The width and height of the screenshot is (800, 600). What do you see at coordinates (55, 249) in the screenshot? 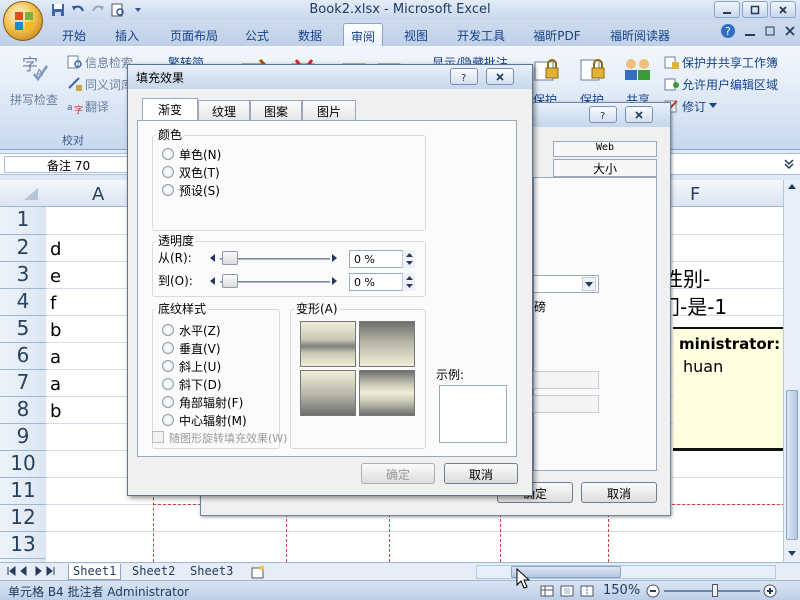
I see `cell-a2: d` at bounding box center [55, 249].